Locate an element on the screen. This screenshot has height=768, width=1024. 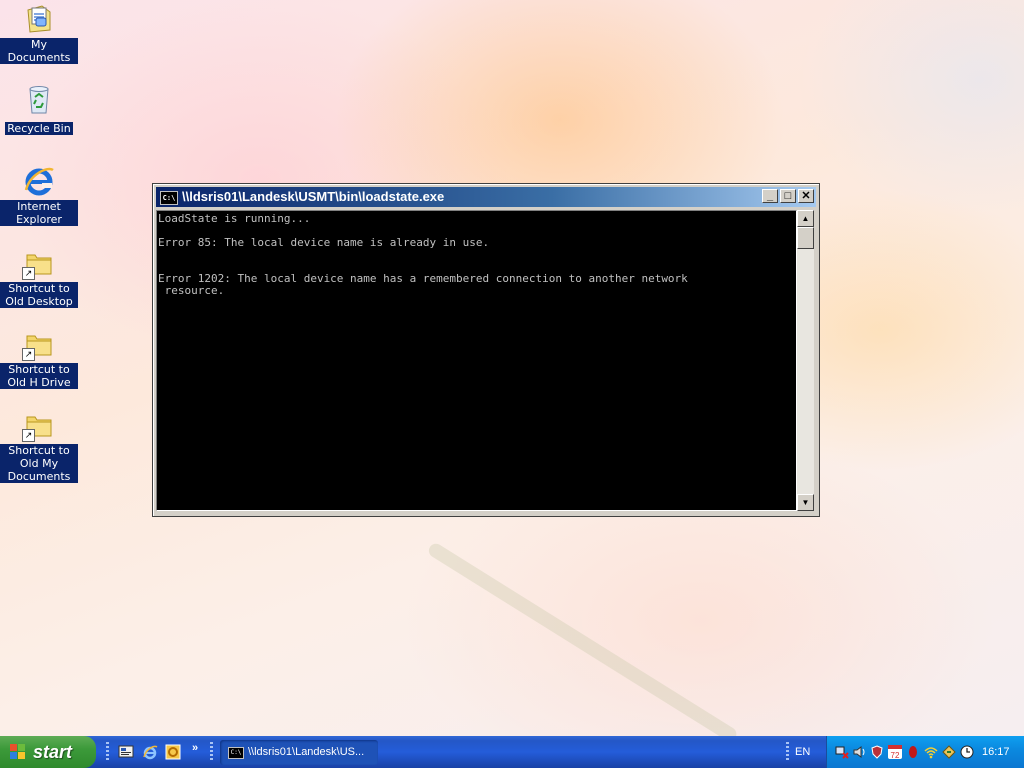
desktop-icon-recycle-bin: Recycle Bin is located at coordinates (39, 110).